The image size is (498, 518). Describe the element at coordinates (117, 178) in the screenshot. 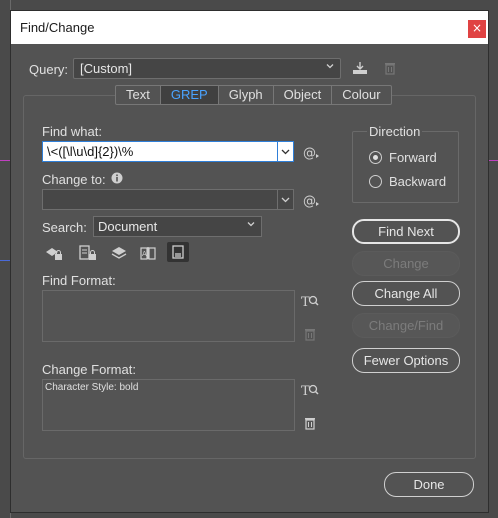

I see `info-icon` at that location.